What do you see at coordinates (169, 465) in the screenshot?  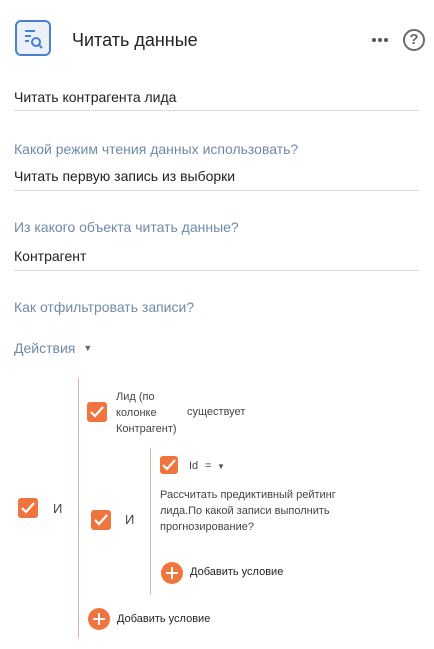 I see `inner-condition-checkbox` at bounding box center [169, 465].